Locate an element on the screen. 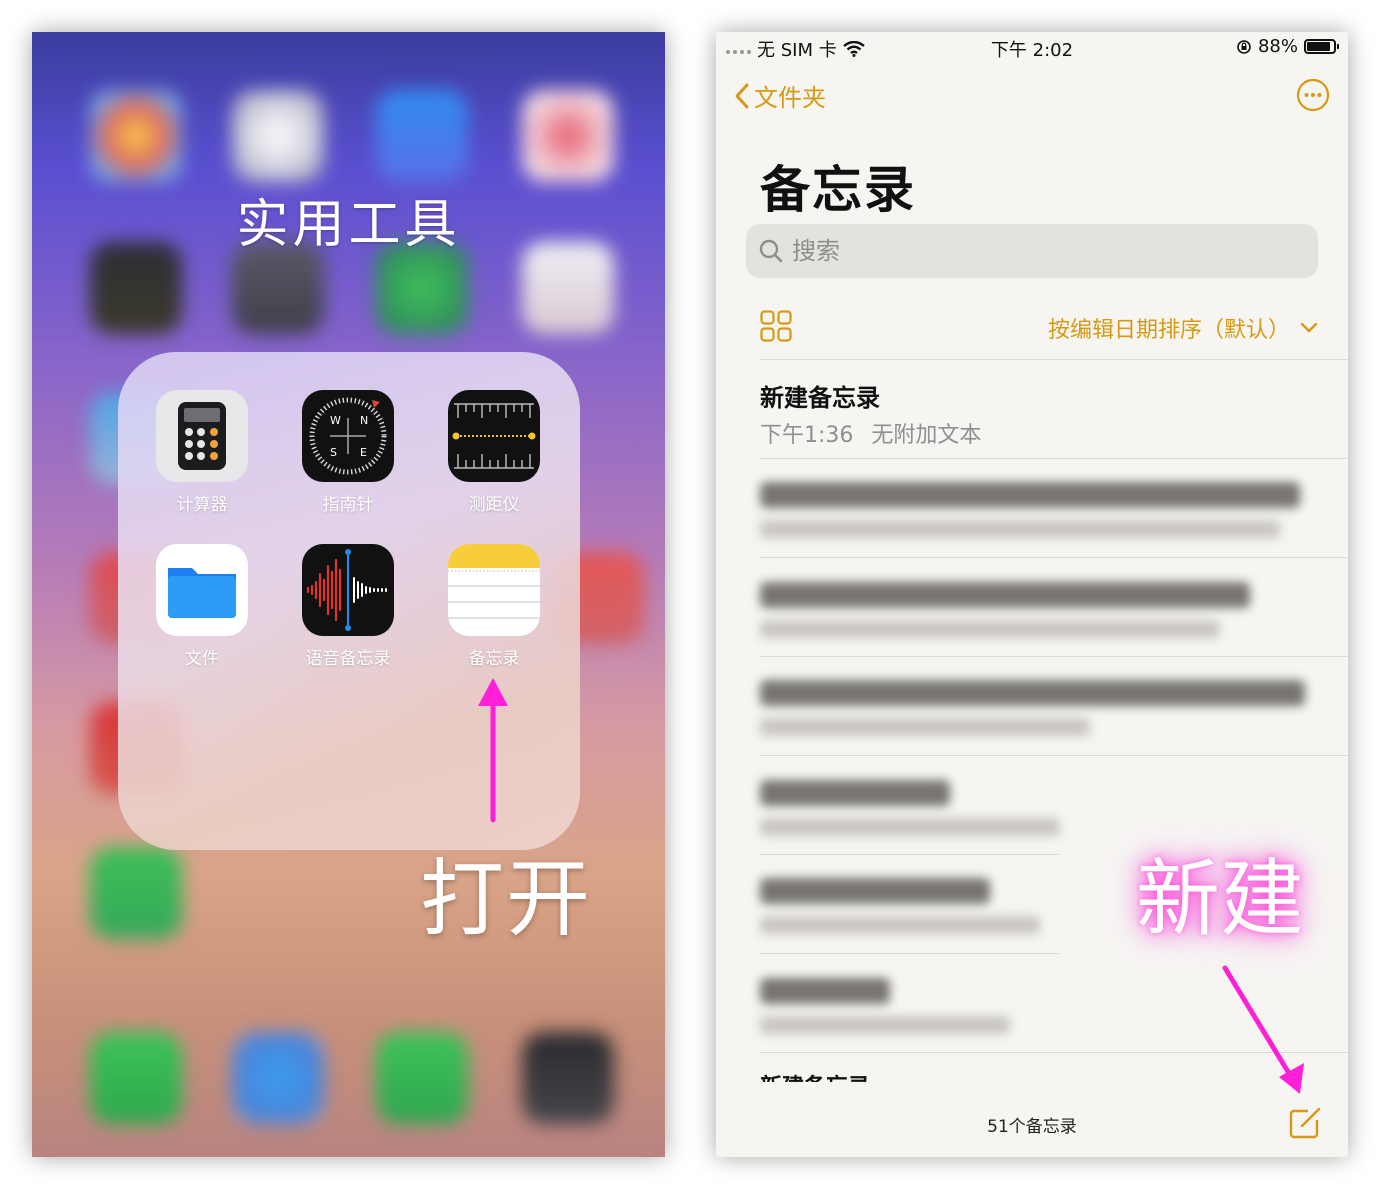 The width and height of the screenshot is (1380, 1189). more-button is located at coordinates (1313, 95).